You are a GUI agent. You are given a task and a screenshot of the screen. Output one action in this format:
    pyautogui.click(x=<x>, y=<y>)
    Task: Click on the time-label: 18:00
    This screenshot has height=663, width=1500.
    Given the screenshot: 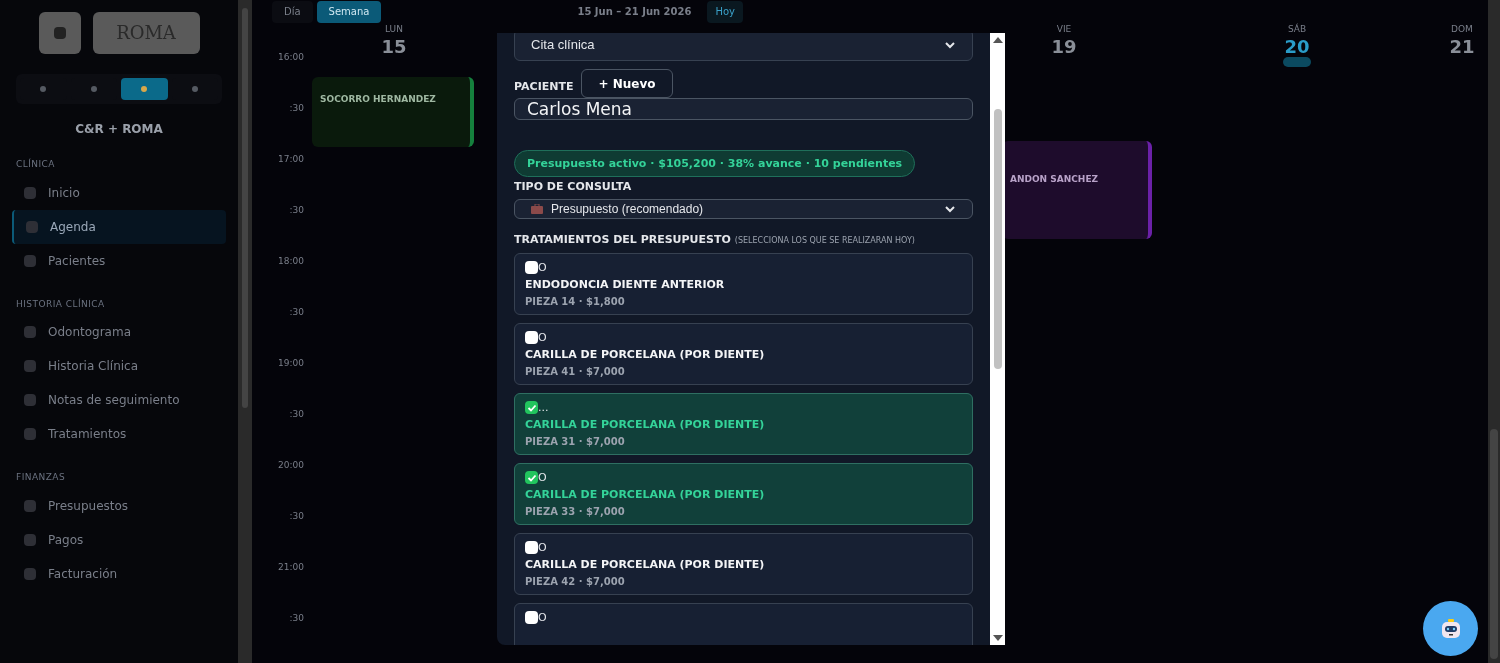 What is the action you would take?
    pyautogui.click(x=291, y=261)
    